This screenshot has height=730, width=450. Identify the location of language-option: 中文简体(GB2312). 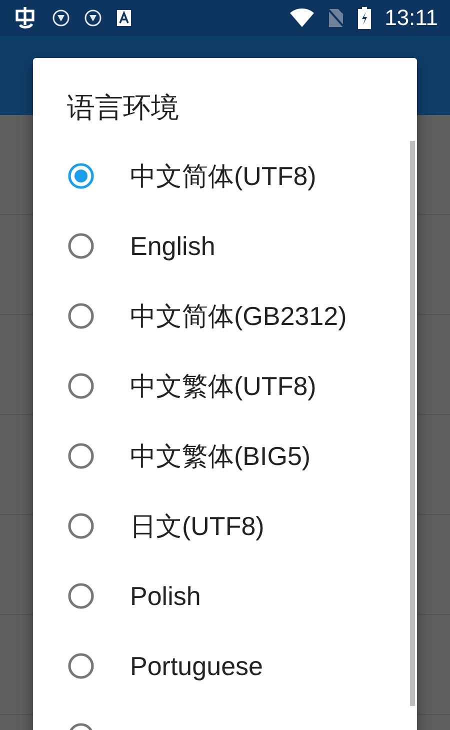
(225, 316).